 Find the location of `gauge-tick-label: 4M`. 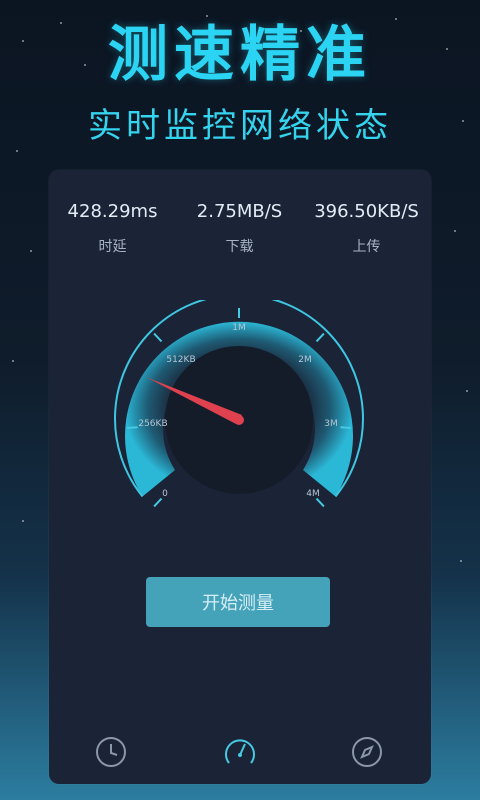

gauge-tick-label: 4M is located at coordinates (313, 494).